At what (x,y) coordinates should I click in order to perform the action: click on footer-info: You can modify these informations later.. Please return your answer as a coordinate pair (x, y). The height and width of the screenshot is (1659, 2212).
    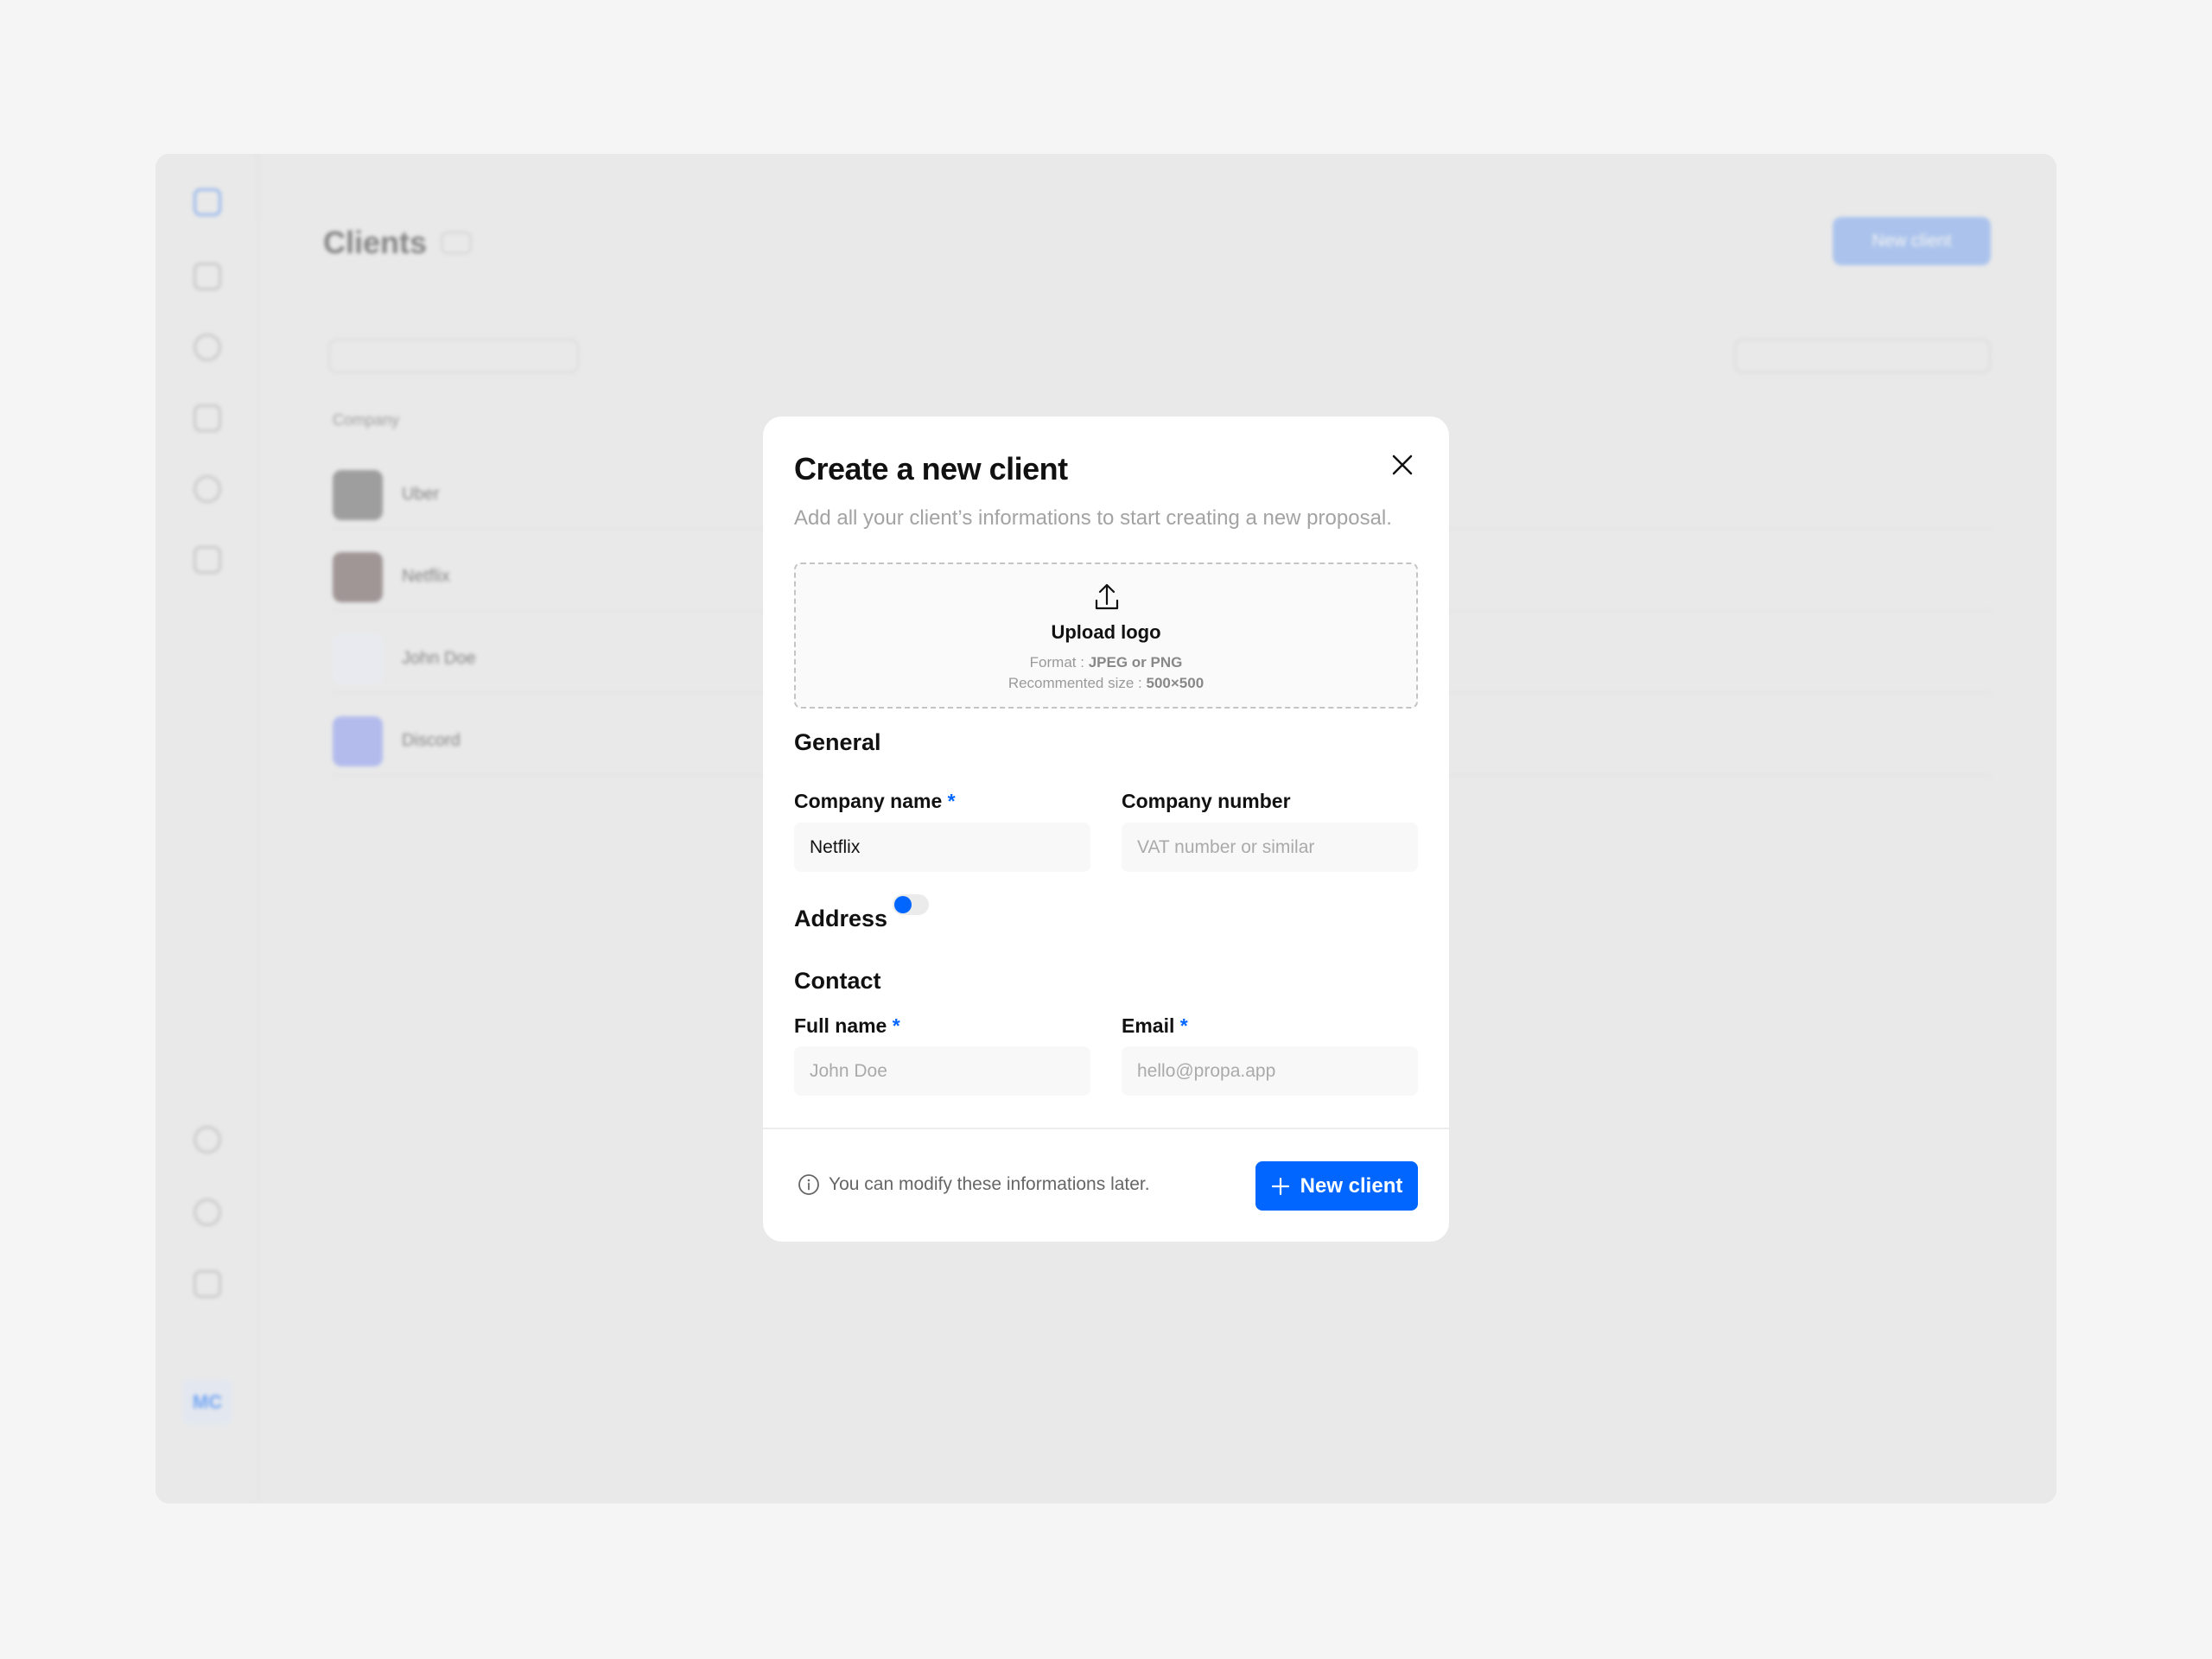
    Looking at the image, I should click on (974, 1184).